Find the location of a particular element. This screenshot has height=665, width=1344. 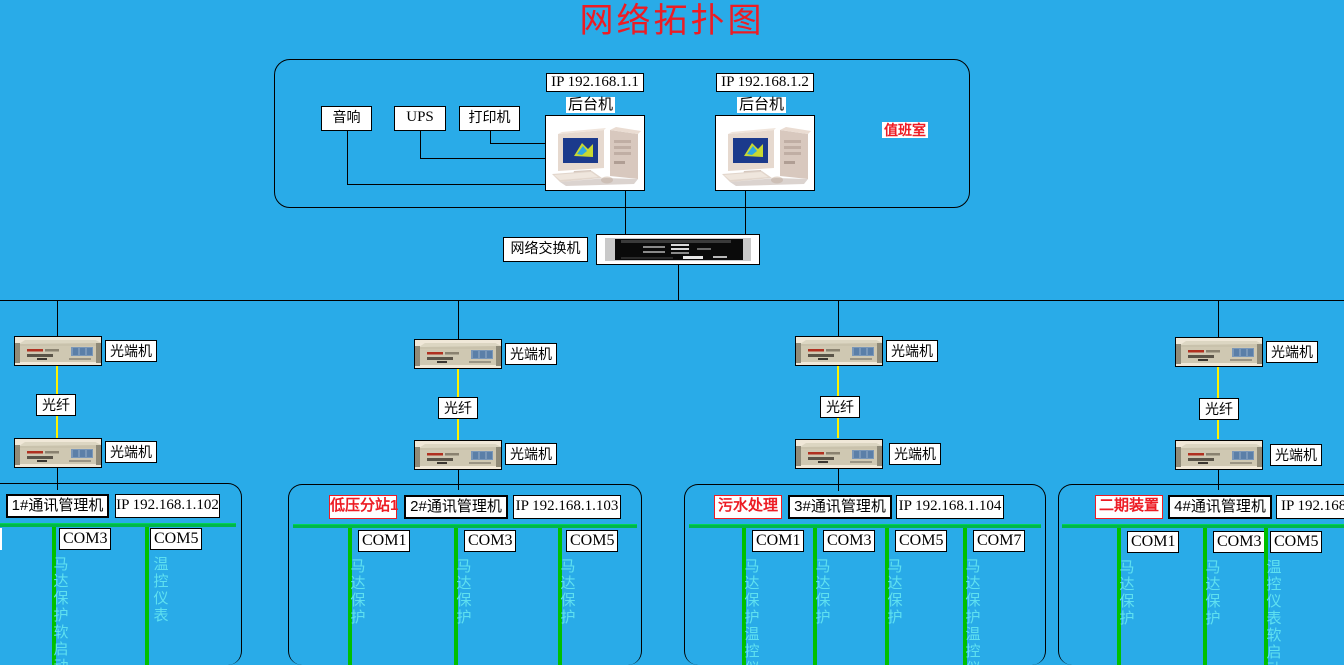

branch-1-port-0-com-label is located at coordinates (1, 539).